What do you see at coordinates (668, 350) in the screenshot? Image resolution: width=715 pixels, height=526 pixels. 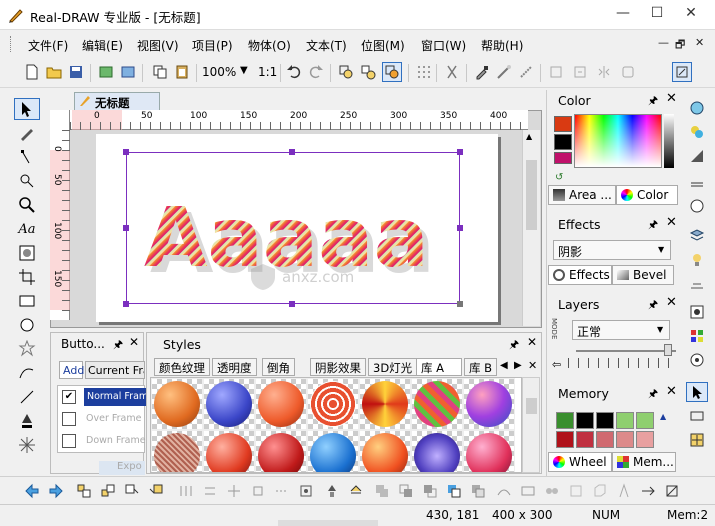 I see `opacity-slider-thumb` at bounding box center [668, 350].